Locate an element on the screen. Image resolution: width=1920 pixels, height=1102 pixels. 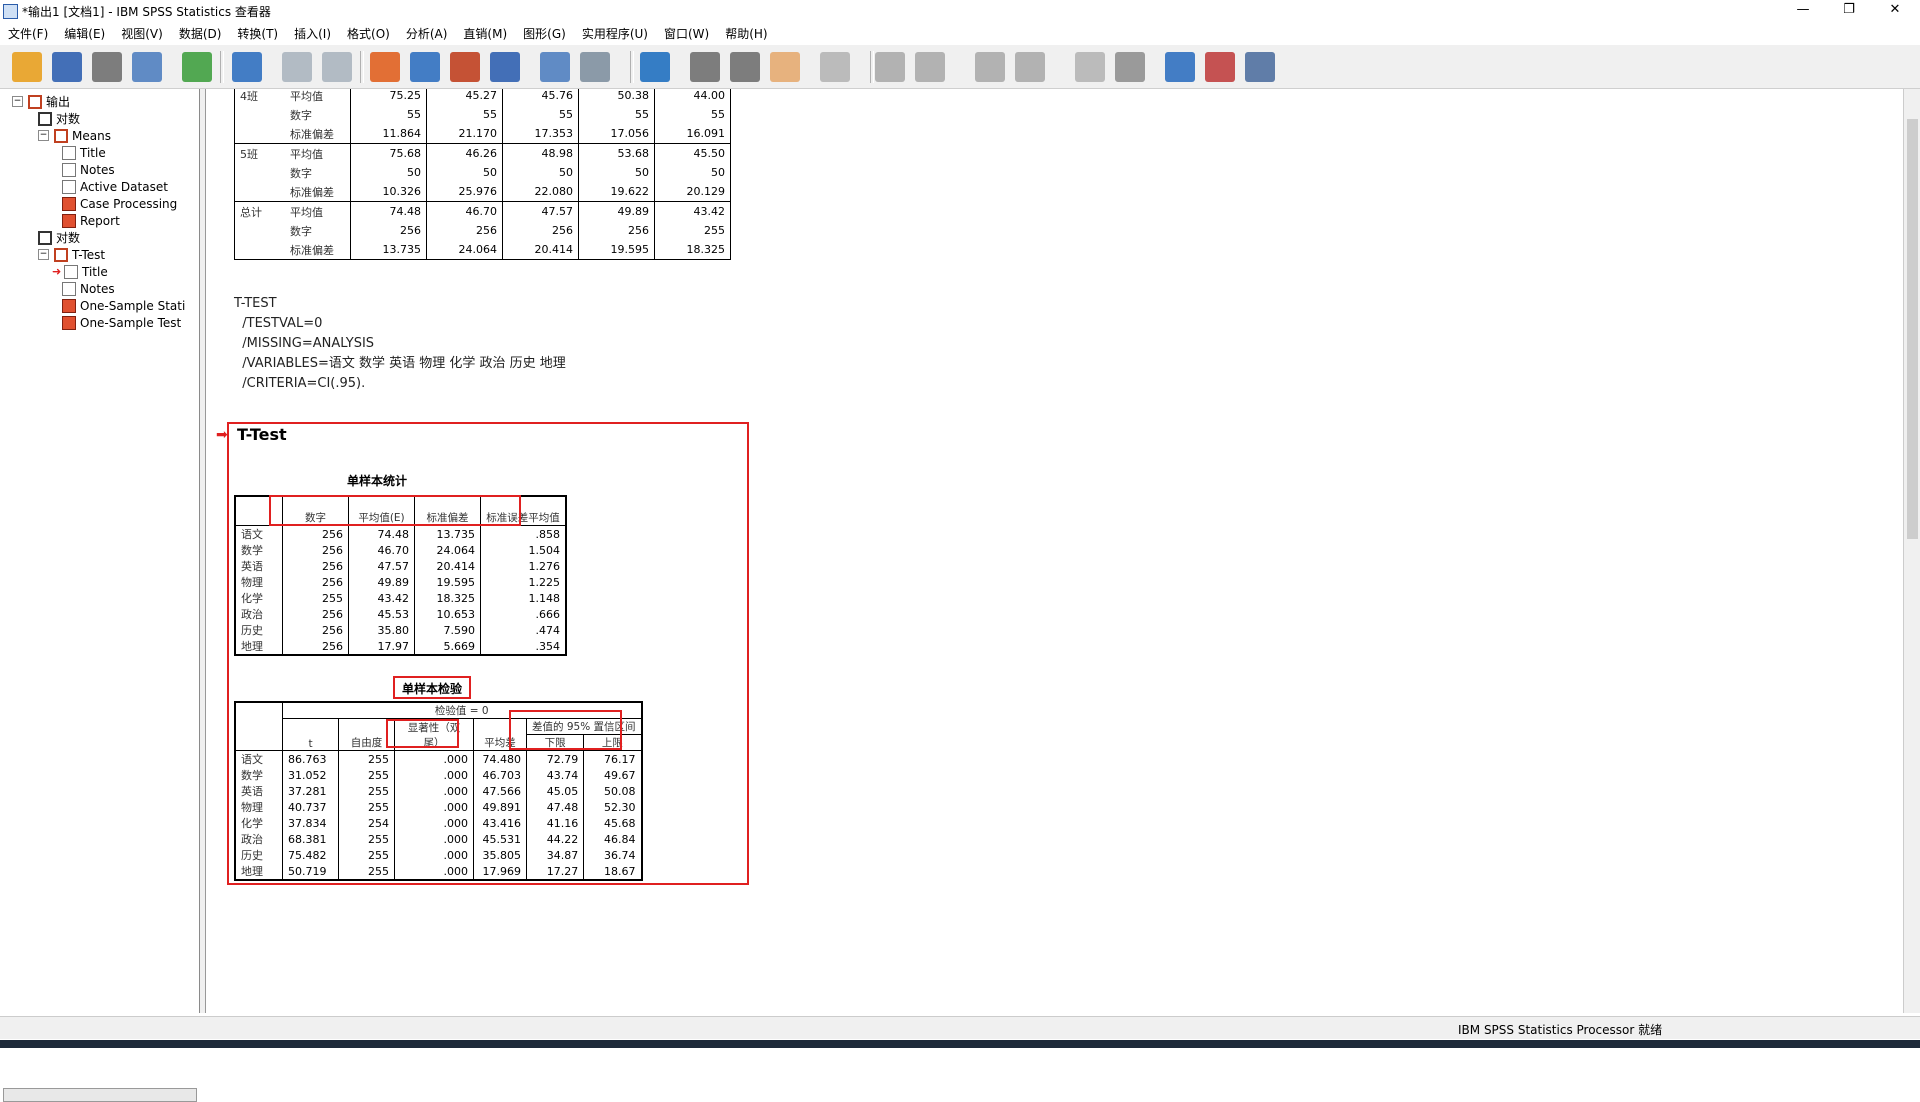
table-row: 英语 256 47.57 20.414 1.276 is located at coordinates (401, 566).